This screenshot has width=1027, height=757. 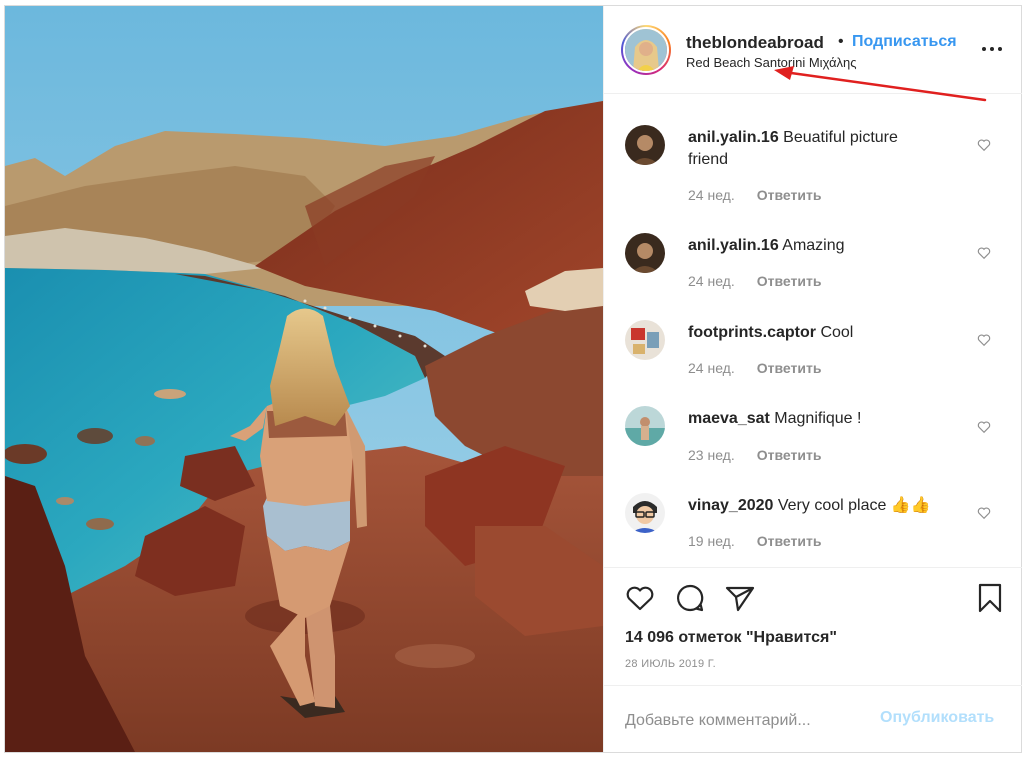 I want to click on comment-text: anil.yalin.16 Amazing, so click(x=813, y=246).